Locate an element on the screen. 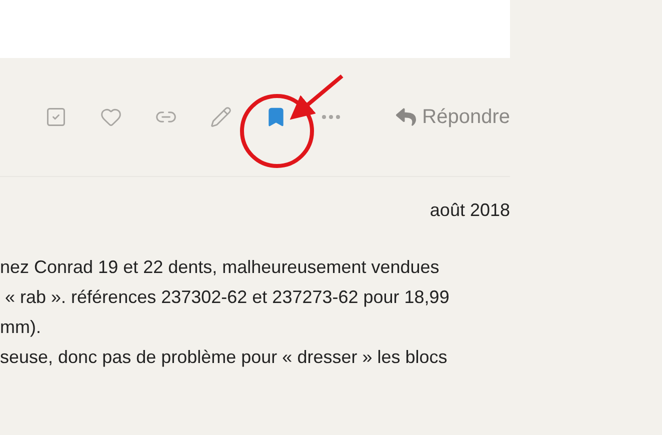 This screenshot has height=435, width=662. post-text-line: « rab ». références 237302-62 et 237273-62 pour 18,99 is located at coordinates (227, 297).